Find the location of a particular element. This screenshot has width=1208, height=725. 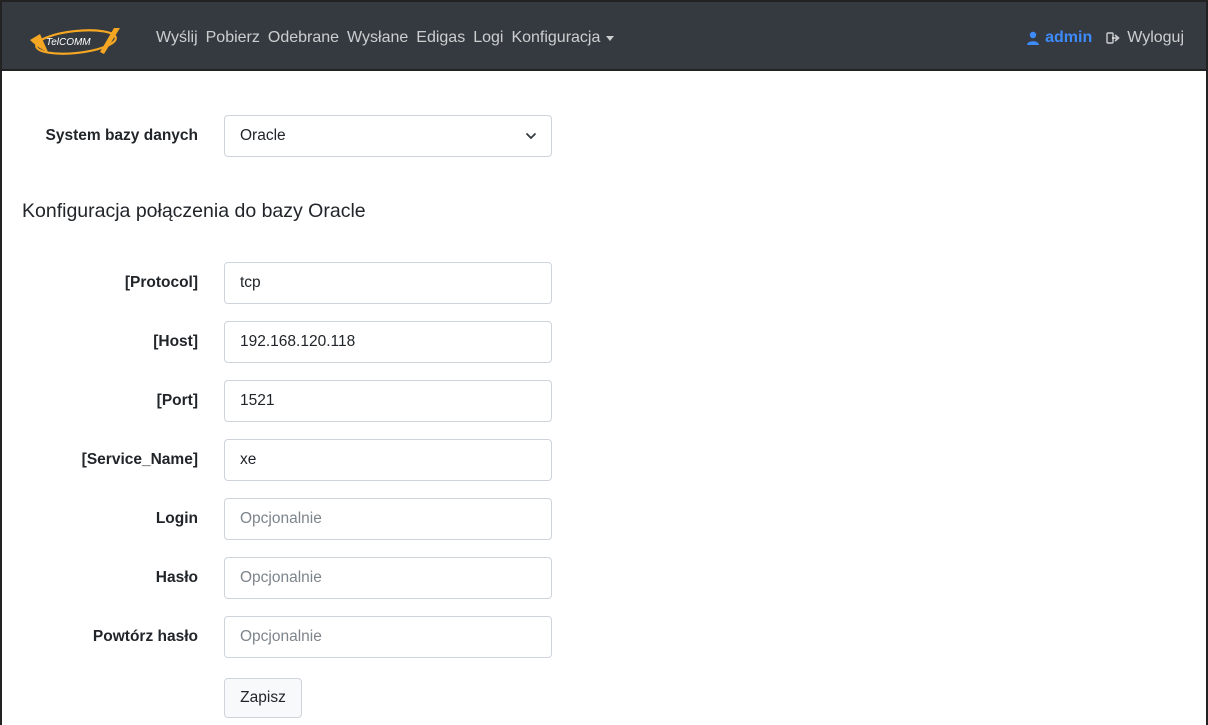

nav-item-logi: Logi is located at coordinates (488, 38).